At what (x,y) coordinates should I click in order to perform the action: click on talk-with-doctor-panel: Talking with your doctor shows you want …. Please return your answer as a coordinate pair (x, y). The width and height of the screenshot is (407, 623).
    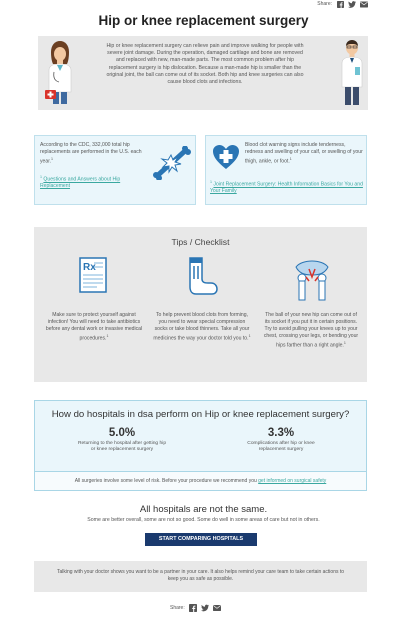
    Looking at the image, I should click on (200, 576).